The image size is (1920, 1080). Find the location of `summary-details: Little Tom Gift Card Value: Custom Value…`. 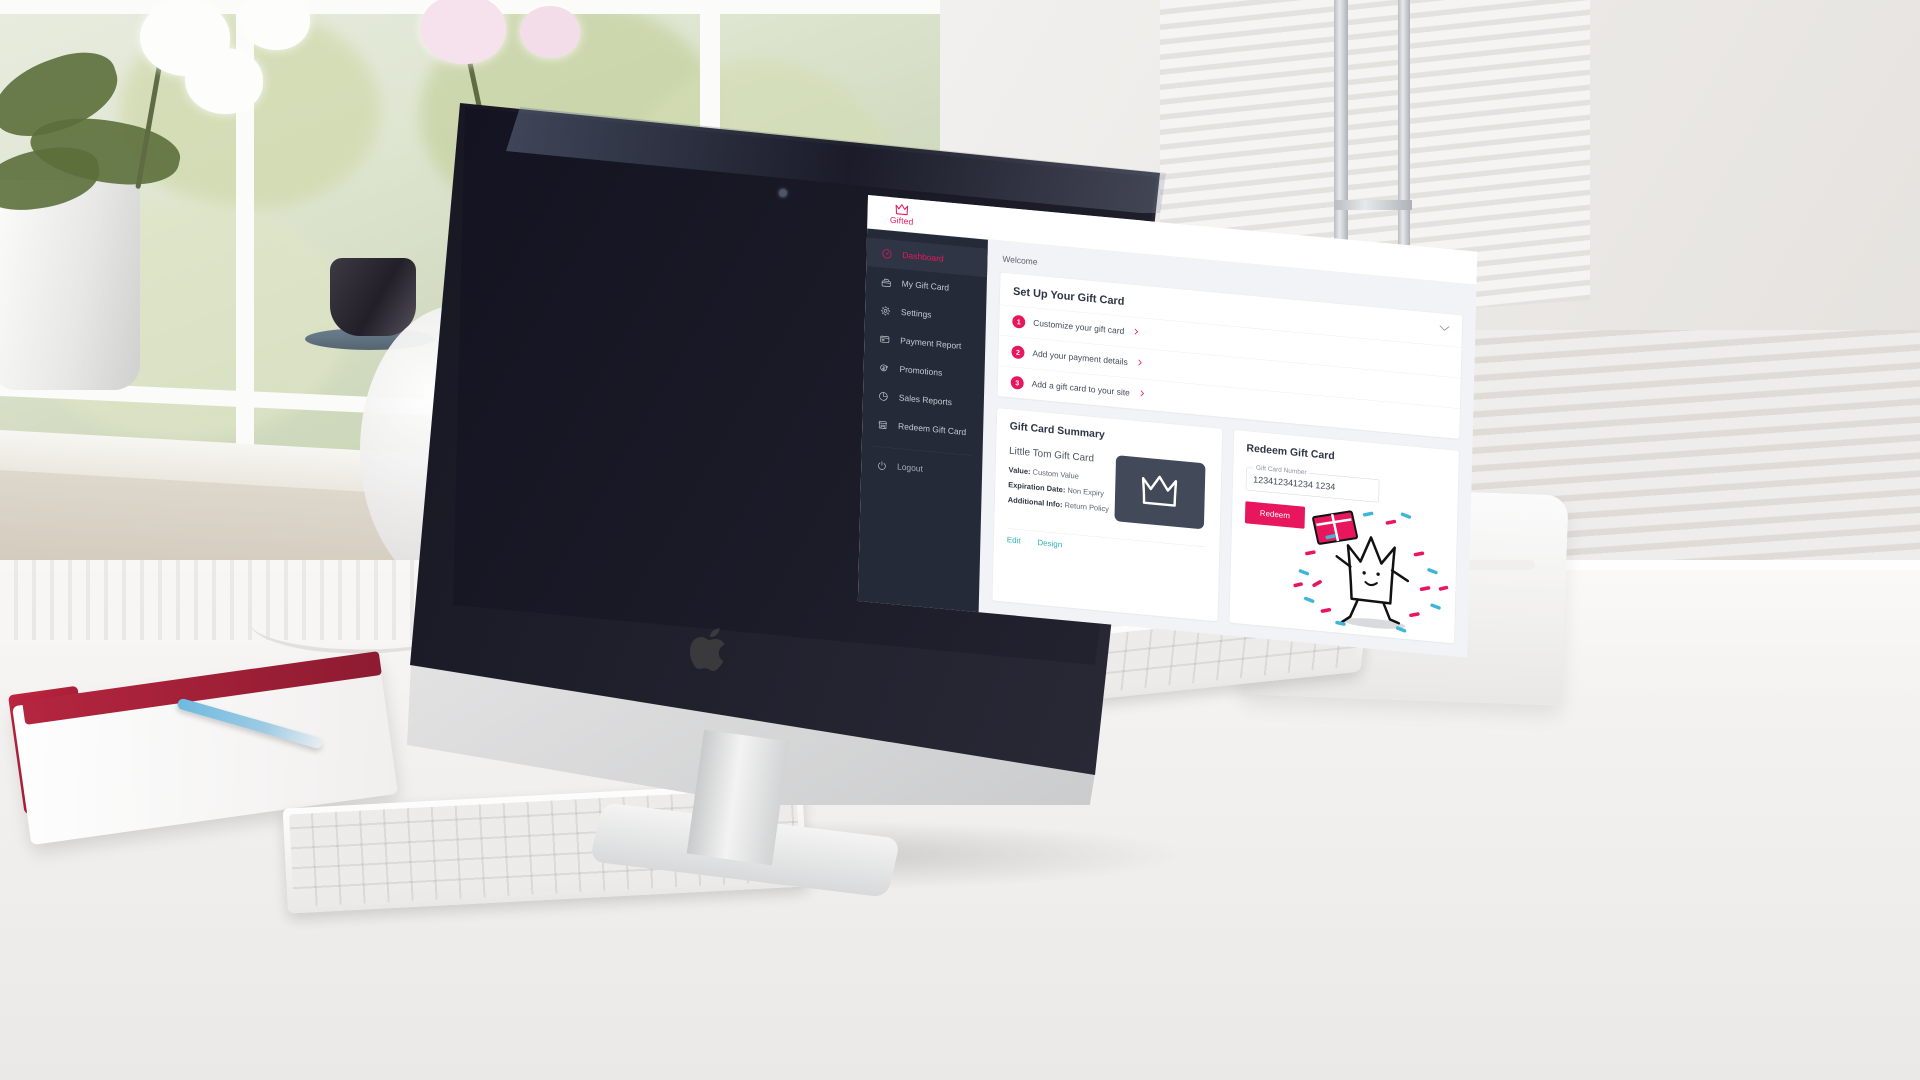

summary-details: Little Tom Gift Card Value: Custom Value… is located at coordinates (1059, 482).